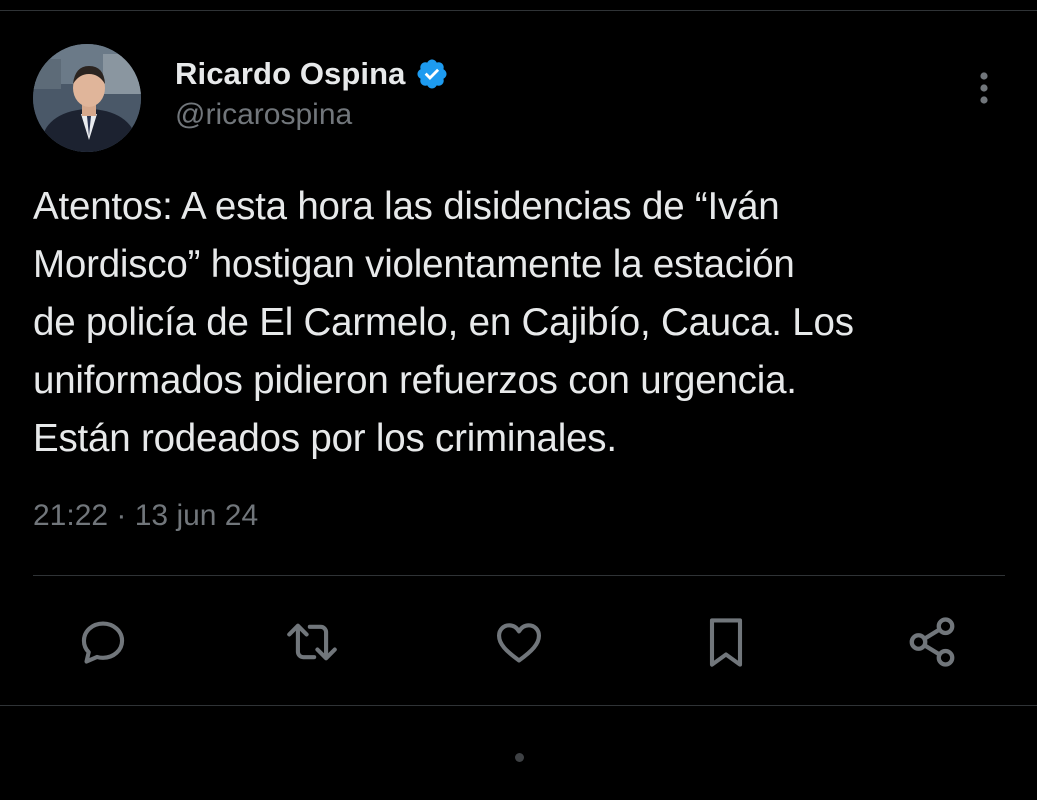 This screenshot has height=800, width=1037. I want to click on author-name-row: Ricardo Ospina, so click(312, 74).